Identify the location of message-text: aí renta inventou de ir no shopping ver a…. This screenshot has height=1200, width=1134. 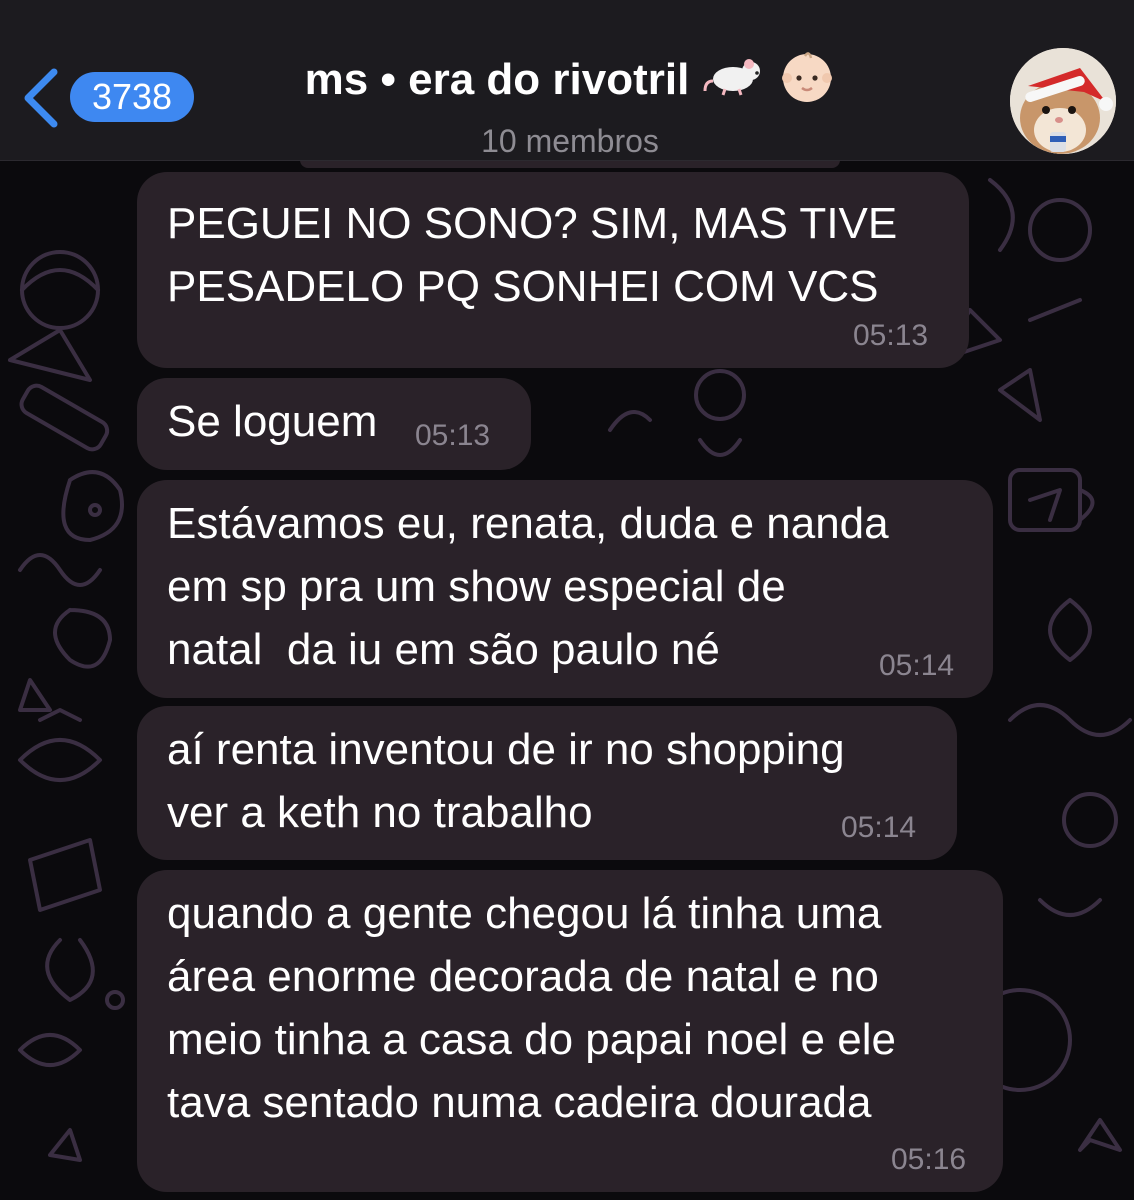
(506, 781).